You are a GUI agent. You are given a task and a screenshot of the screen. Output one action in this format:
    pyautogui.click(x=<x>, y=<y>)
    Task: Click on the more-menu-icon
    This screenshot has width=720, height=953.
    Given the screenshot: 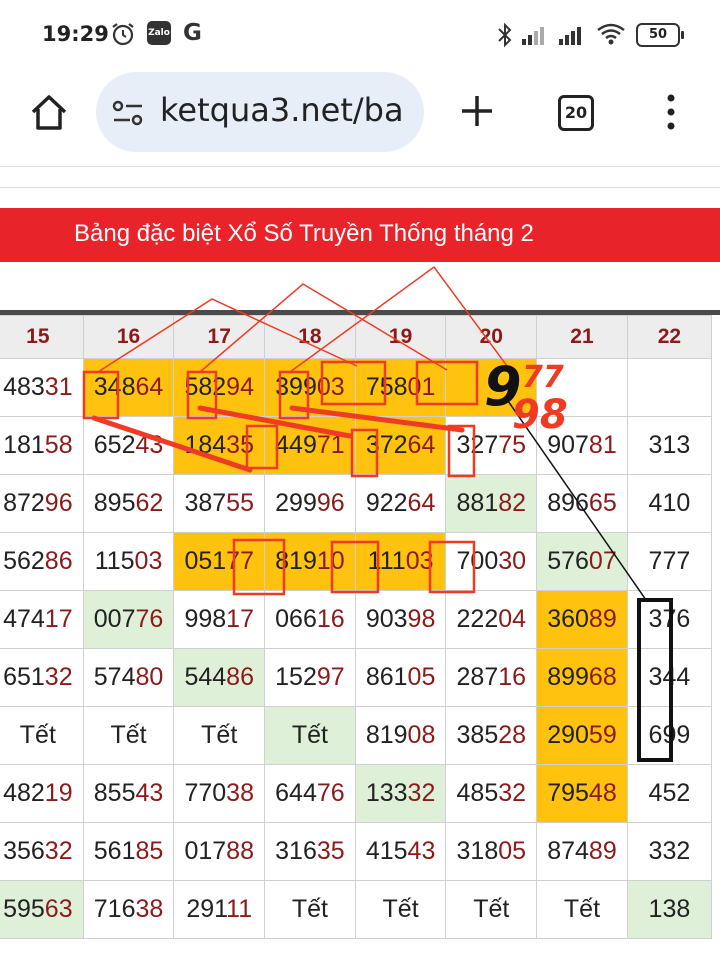 What is the action you would take?
    pyautogui.click(x=671, y=112)
    